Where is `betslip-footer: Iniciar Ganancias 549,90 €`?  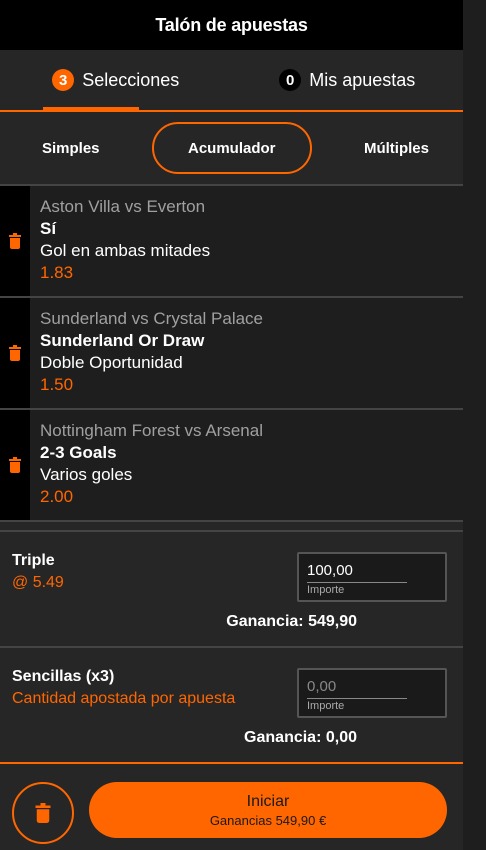
betslip-footer: Iniciar Ganancias 549,90 € is located at coordinates (231, 806).